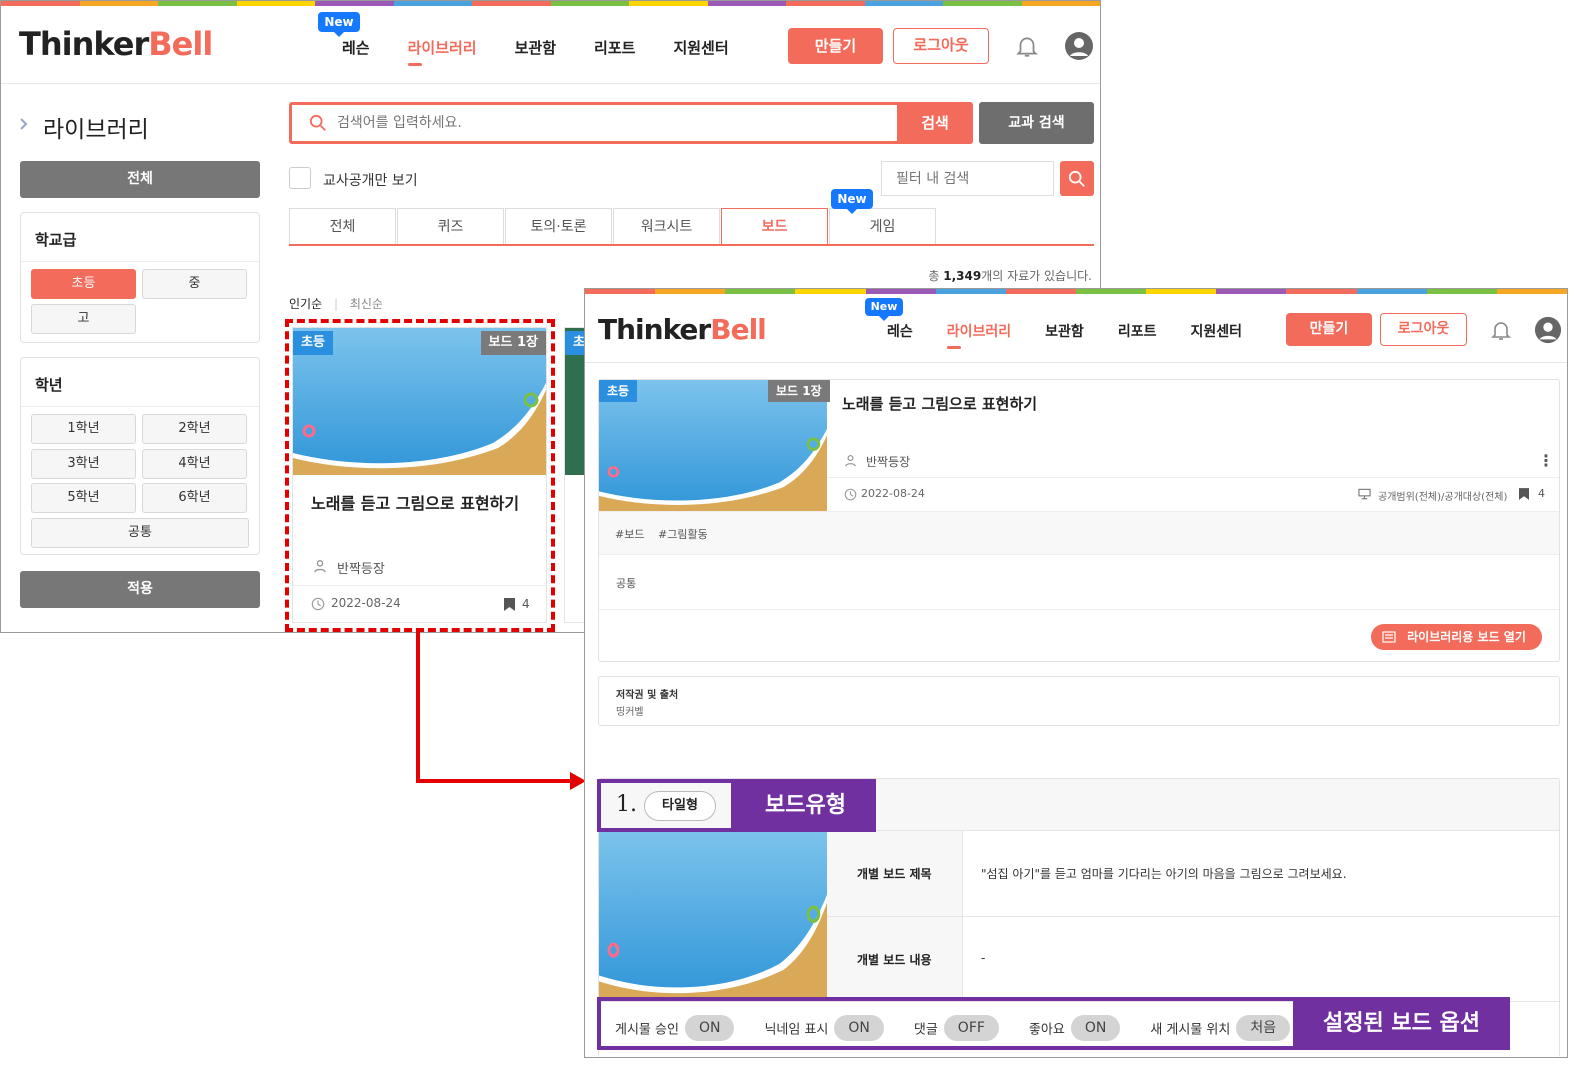 The width and height of the screenshot is (1585, 1067). Describe the element at coordinates (1079, 532) in the screenshot. I see `hashtag-row: #보드 #그림활동` at that location.